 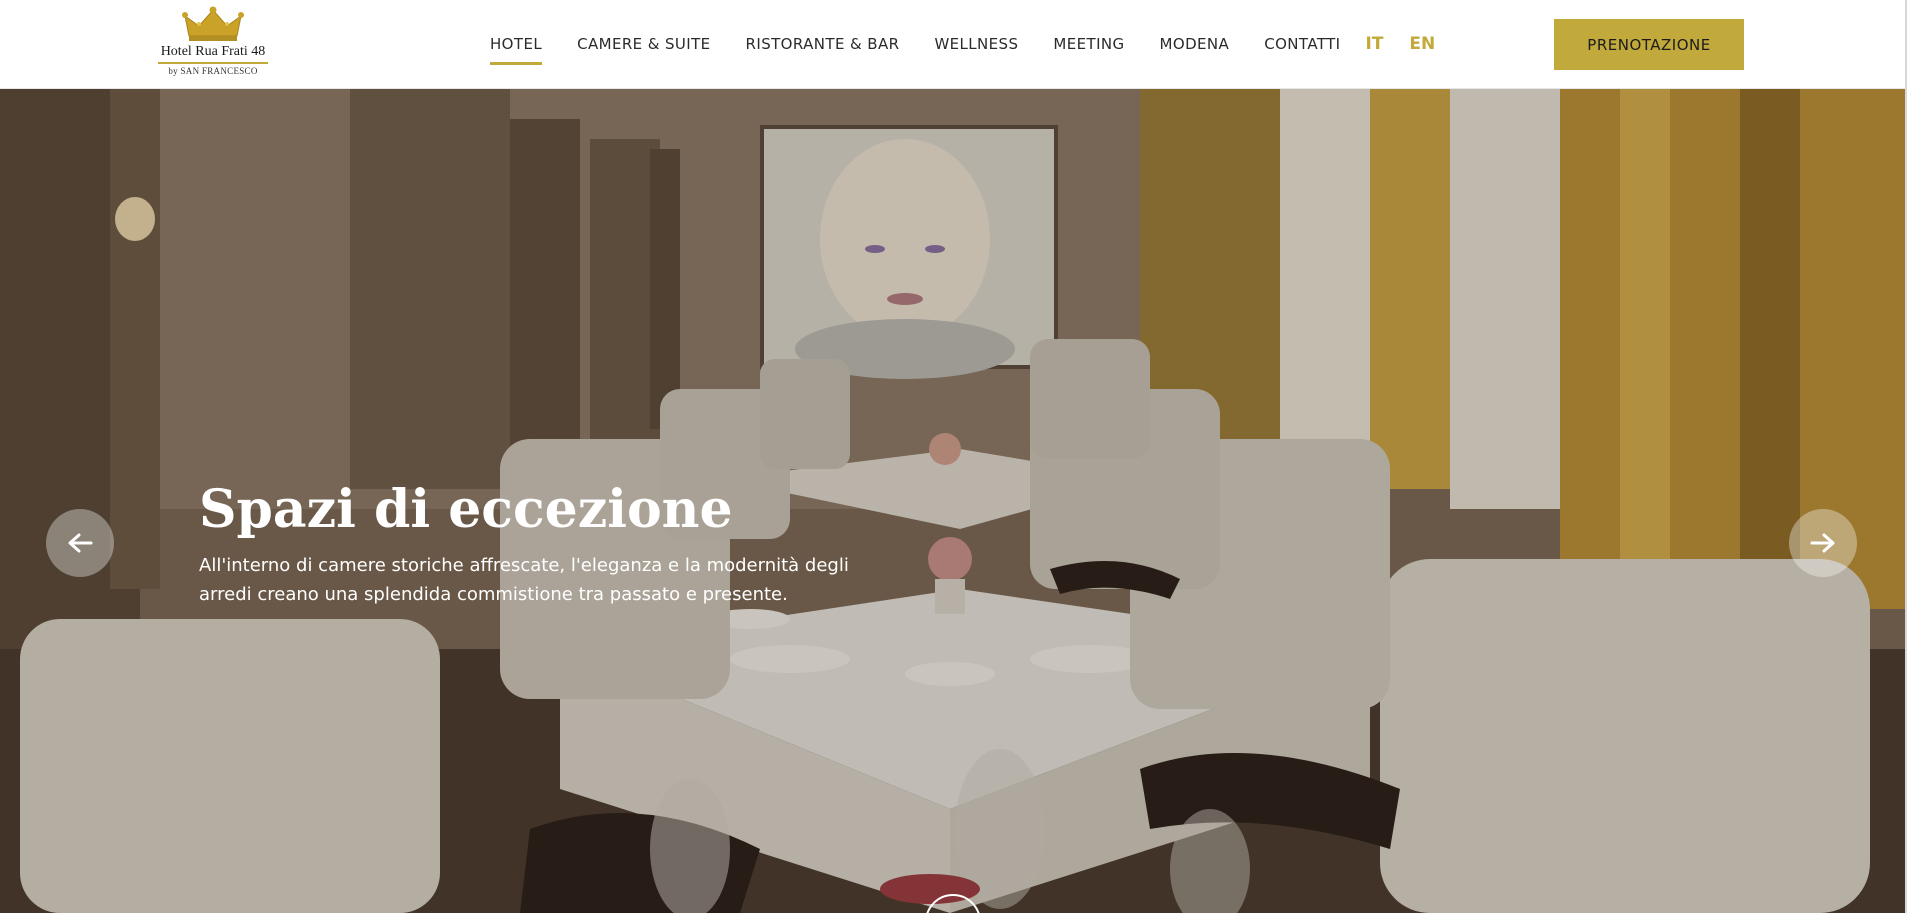 I want to click on crown-icon, so click(x=213, y=23).